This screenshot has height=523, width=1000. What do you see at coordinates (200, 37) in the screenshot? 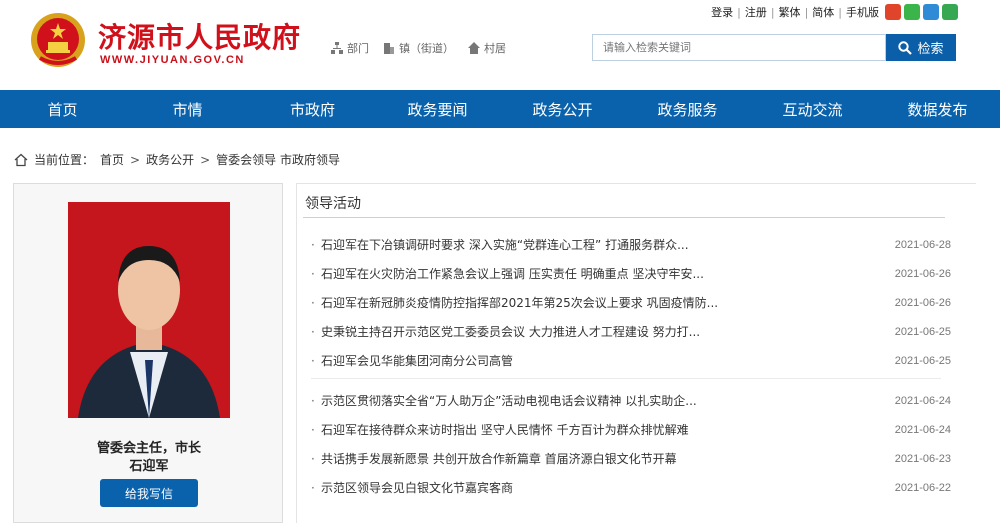
I see `site-title: 济源市人民政府` at bounding box center [200, 37].